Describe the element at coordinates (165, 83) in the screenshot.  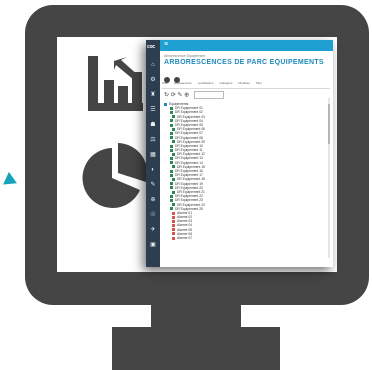
I see `tab: Parc` at that location.